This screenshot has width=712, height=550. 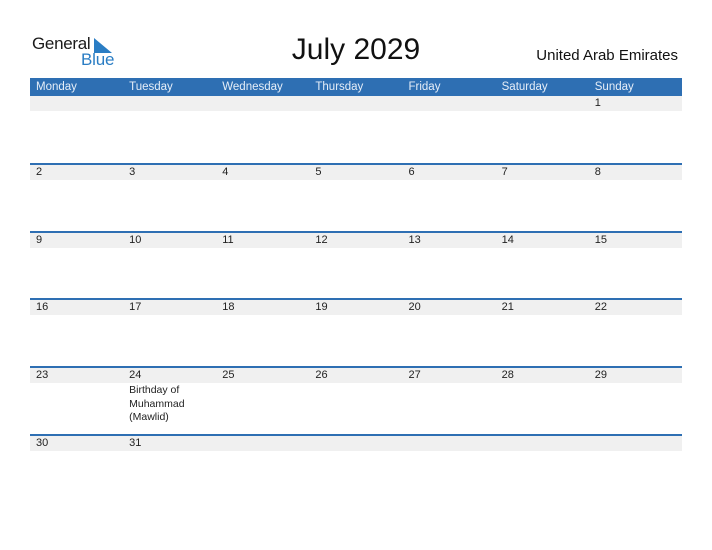 I want to click on day-number: 14, so click(x=542, y=240).